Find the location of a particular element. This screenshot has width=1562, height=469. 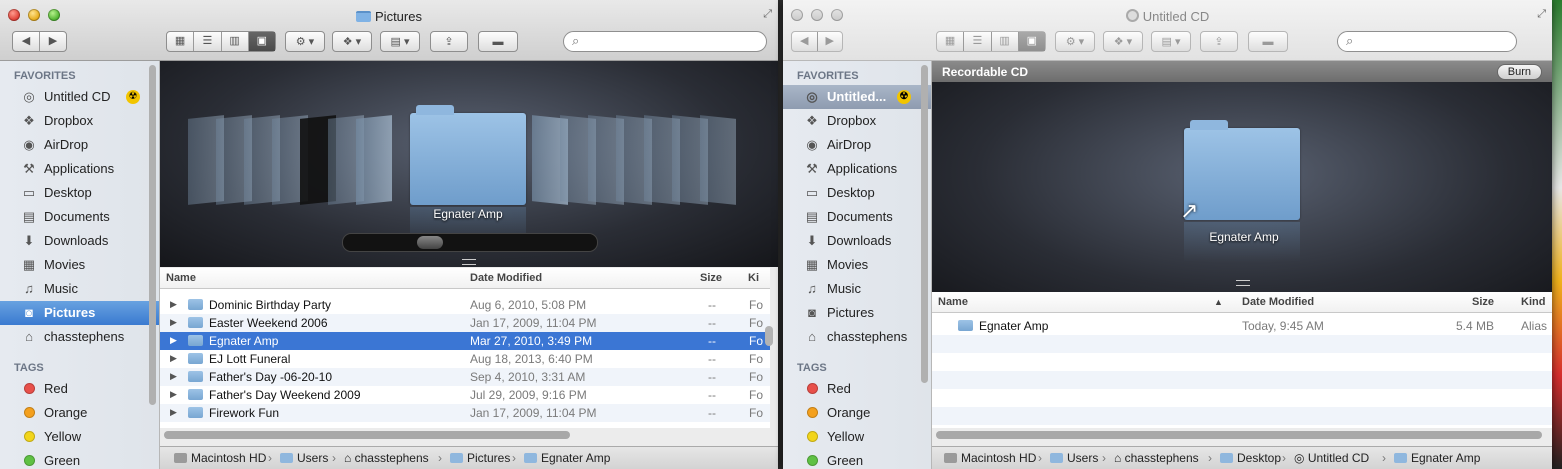

sidebar-tag-red: Red is located at coordinates (857, 389).